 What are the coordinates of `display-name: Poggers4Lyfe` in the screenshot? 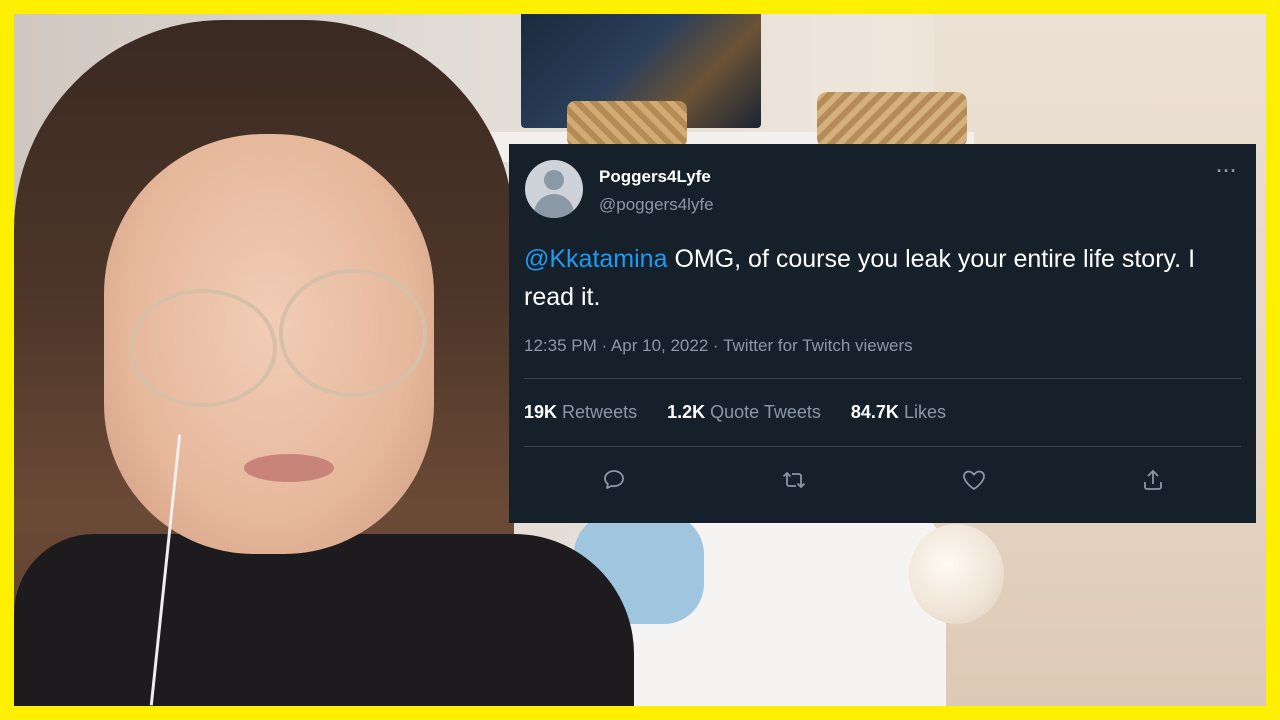 It's located at (655, 177).